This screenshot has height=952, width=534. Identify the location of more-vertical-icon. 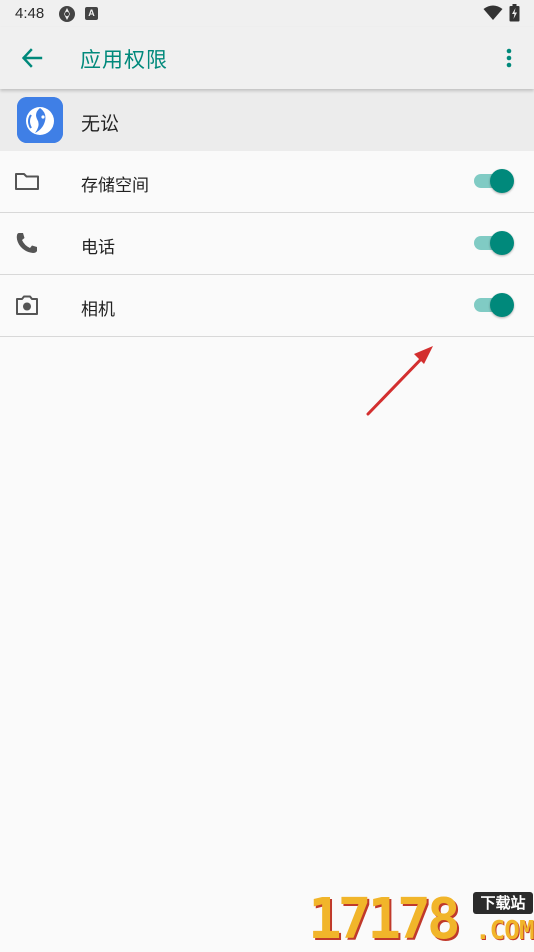
(509, 58).